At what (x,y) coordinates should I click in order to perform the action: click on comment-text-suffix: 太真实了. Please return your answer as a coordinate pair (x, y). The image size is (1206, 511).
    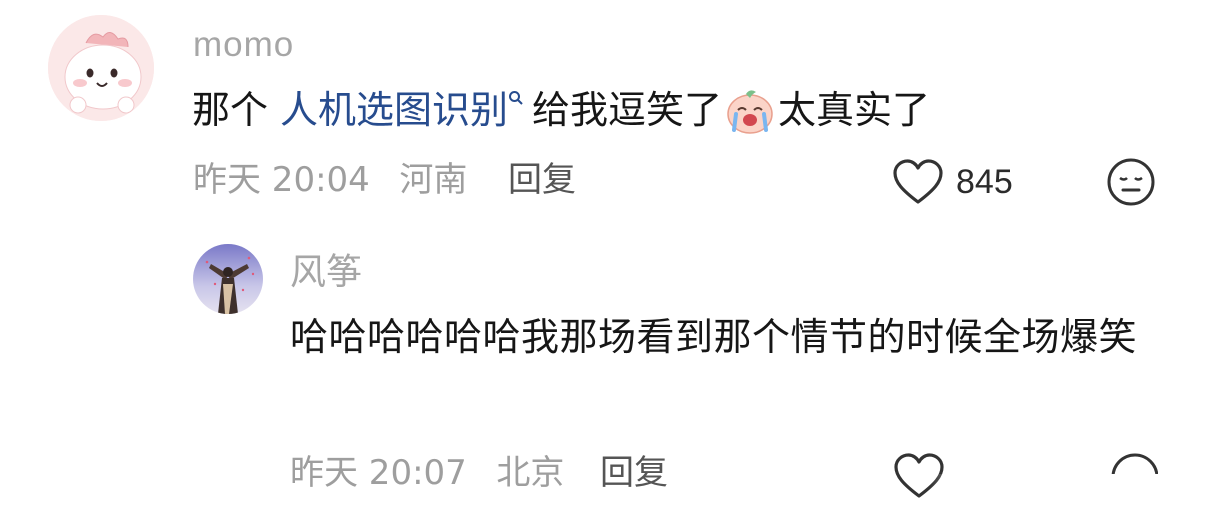
    Looking at the image, I should click on (854, 110).